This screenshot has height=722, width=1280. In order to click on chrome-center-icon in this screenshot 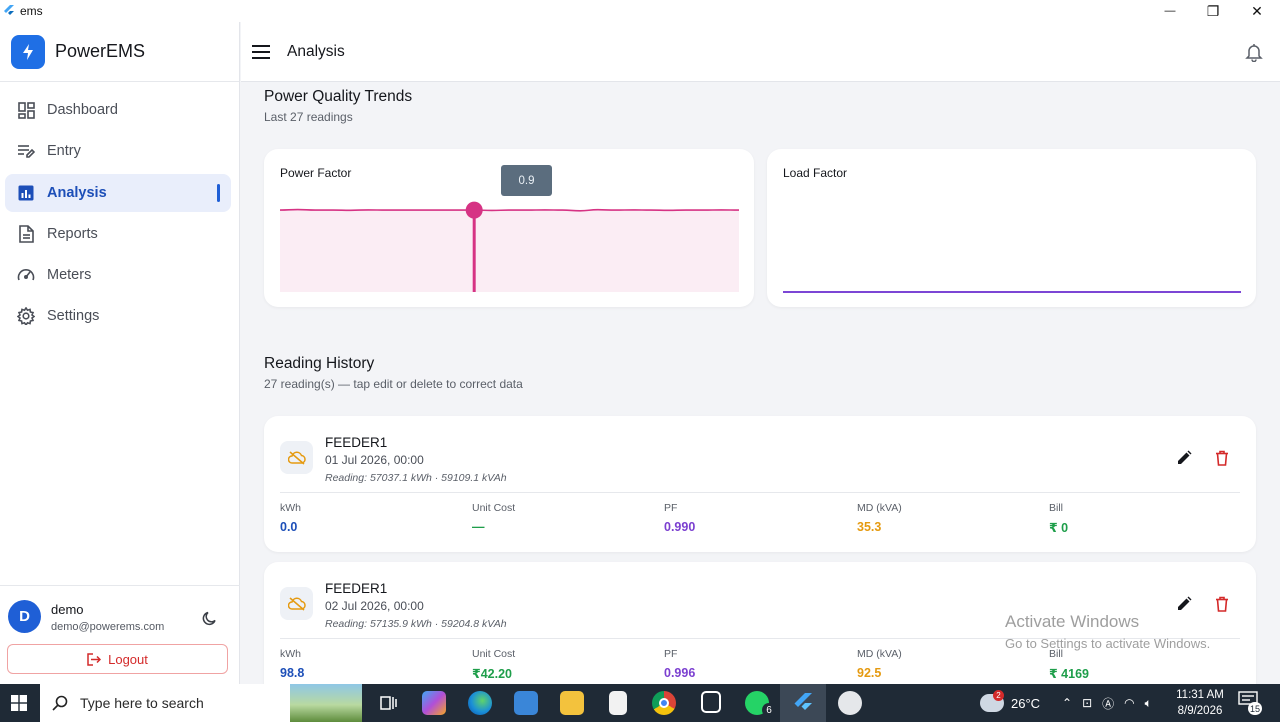, I will do `click(664, 703)`.